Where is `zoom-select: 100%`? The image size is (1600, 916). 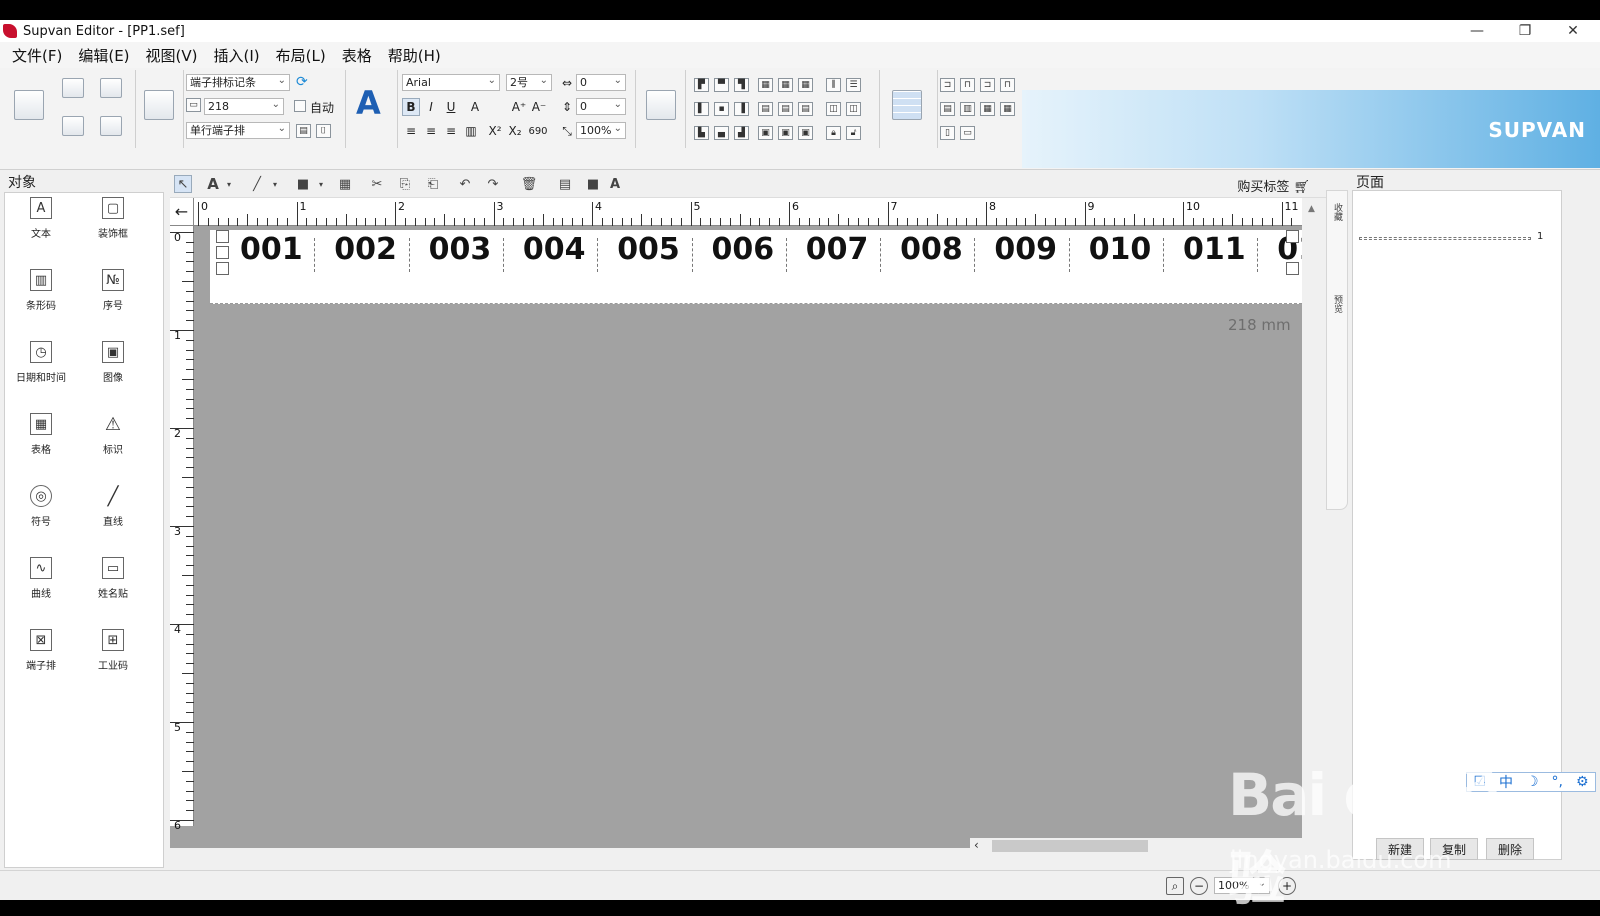 zoom-select: 100% is located at coordinates (1242, 885).